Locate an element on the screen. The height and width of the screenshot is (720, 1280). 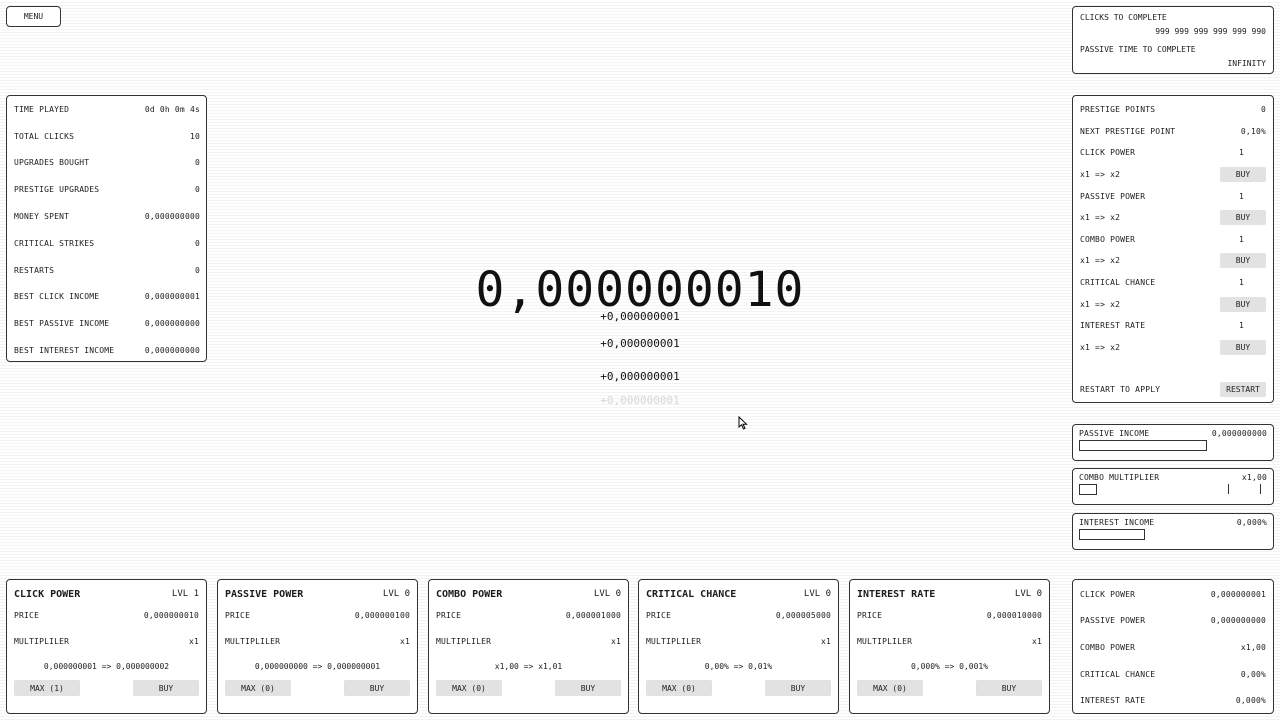
combo-end-marker is located at coordinates (1260, 489).